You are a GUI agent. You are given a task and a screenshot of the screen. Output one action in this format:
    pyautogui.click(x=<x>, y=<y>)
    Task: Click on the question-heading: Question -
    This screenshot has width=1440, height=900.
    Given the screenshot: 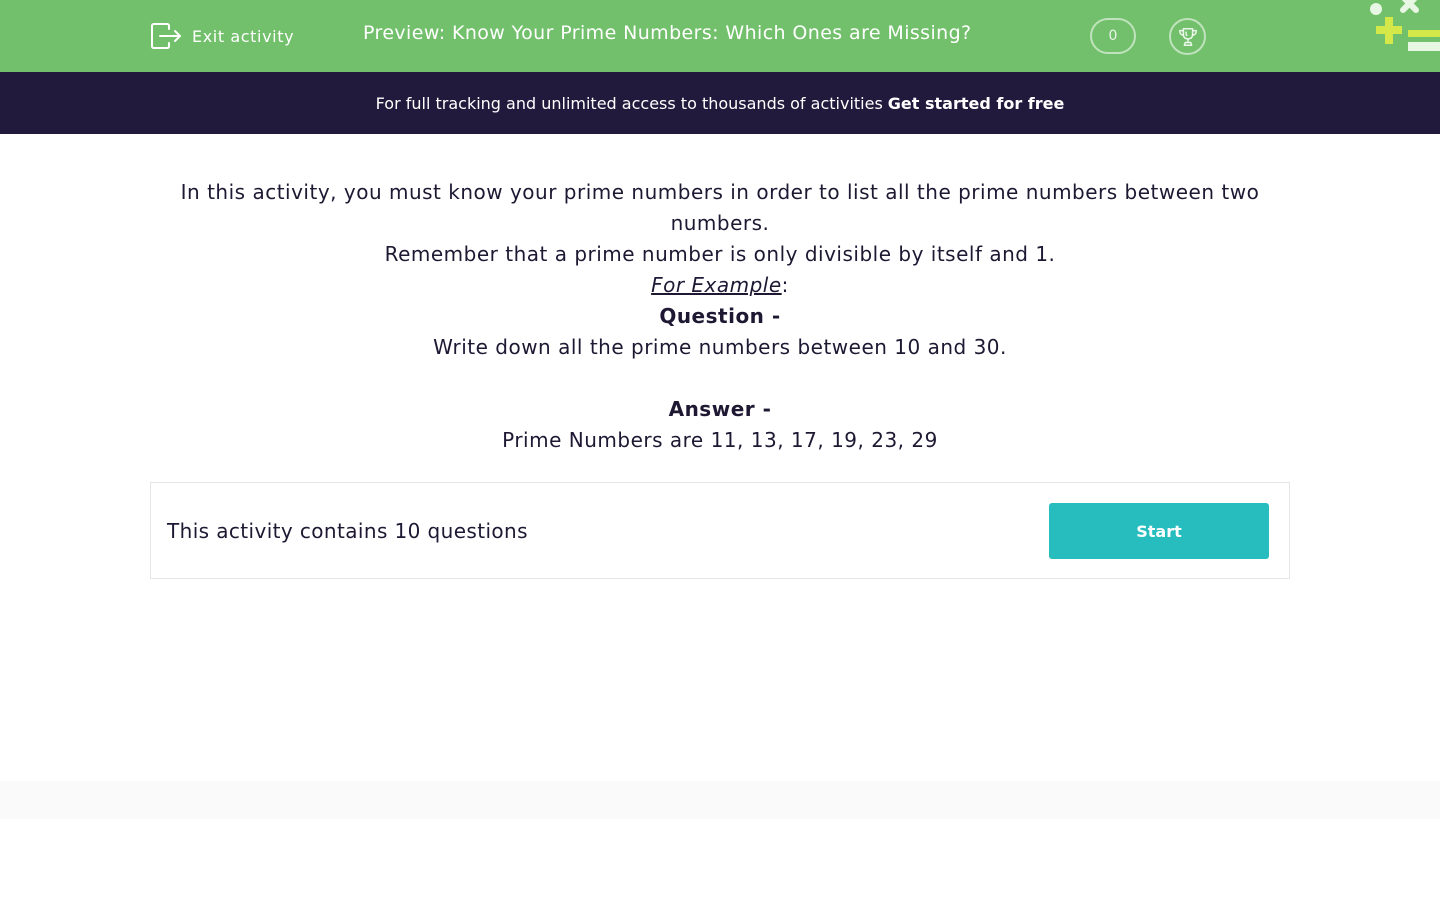 What is the action you would take?
    pyautogui.click(x=720, y=316)
    